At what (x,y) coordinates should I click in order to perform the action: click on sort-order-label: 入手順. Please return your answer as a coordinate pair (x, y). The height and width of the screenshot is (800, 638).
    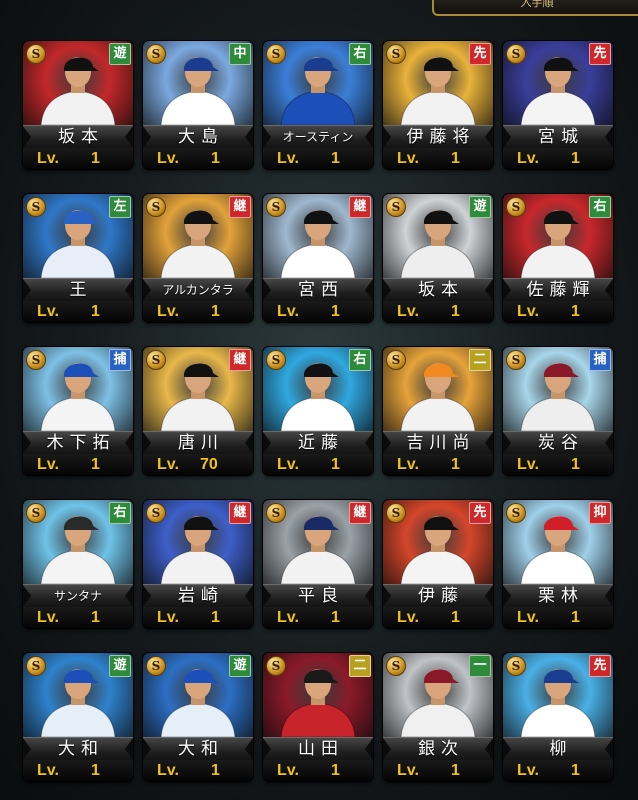
    Looking at the image, I should click on (537, 4).